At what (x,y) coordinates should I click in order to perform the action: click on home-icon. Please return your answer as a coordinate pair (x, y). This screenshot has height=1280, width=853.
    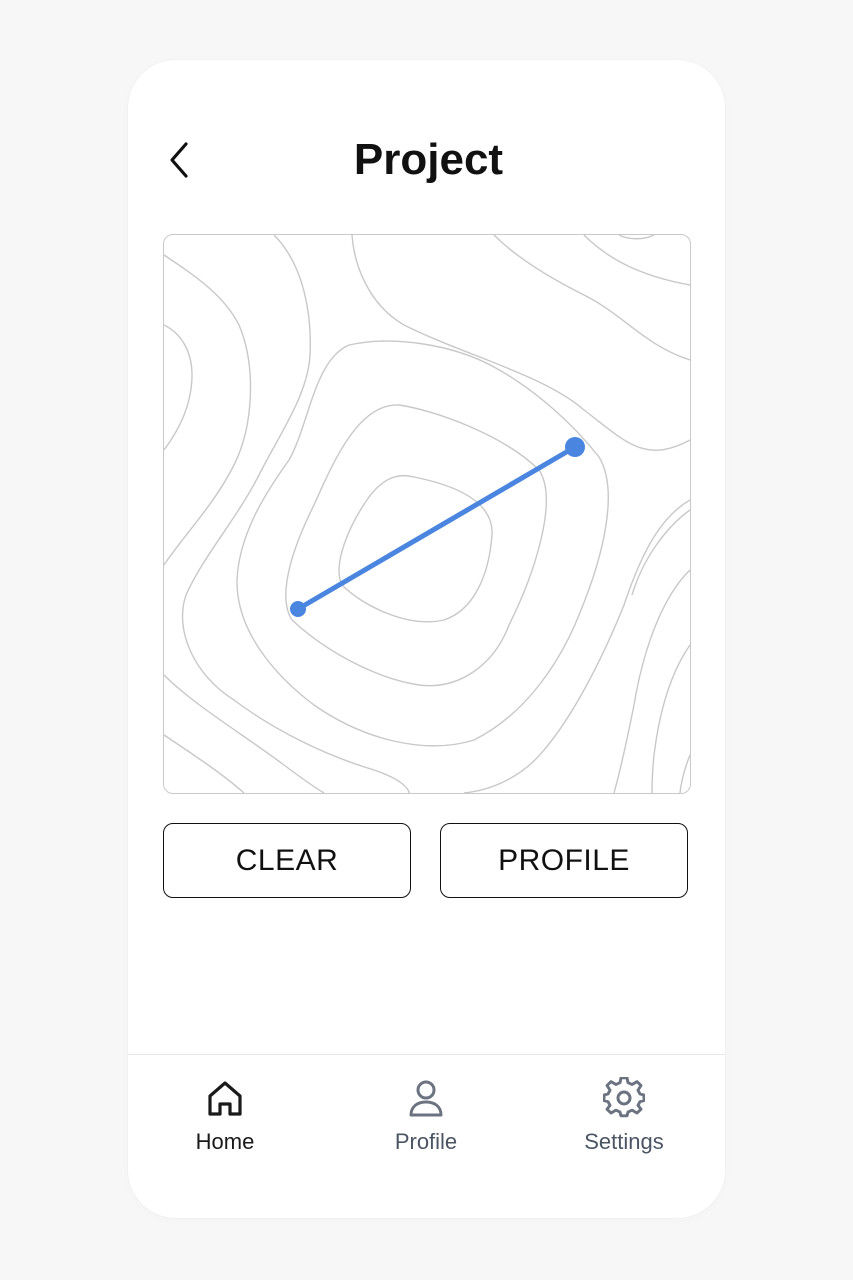
    Looking at the image, I should click on (225, 1098).